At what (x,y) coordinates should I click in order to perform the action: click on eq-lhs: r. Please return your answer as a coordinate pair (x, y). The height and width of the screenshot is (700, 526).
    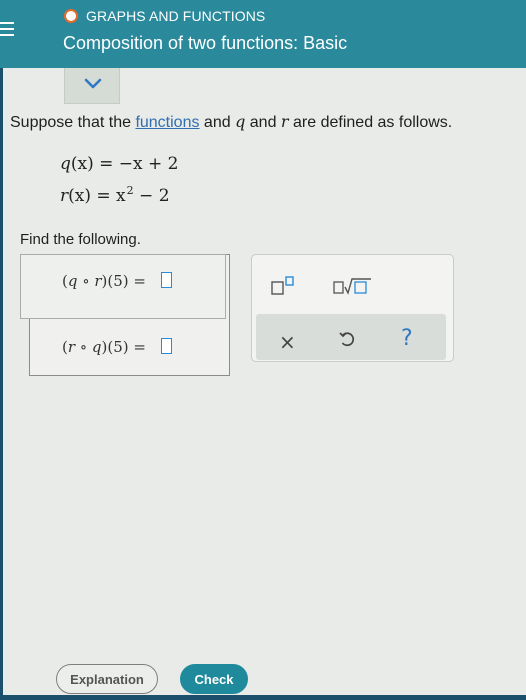
    Looking at the image, I should click on (64, 196).